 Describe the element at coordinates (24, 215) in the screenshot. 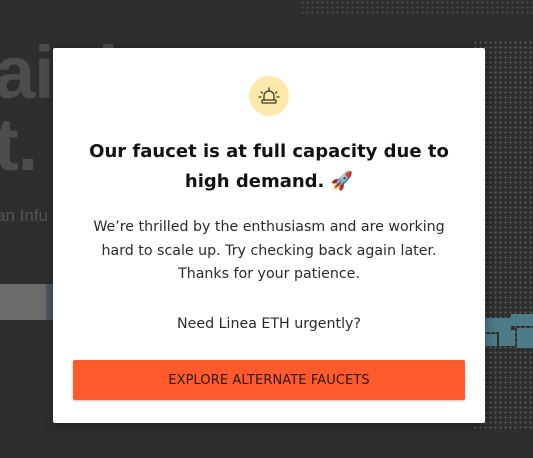

I see `background-subtext: an Infu` at that location.